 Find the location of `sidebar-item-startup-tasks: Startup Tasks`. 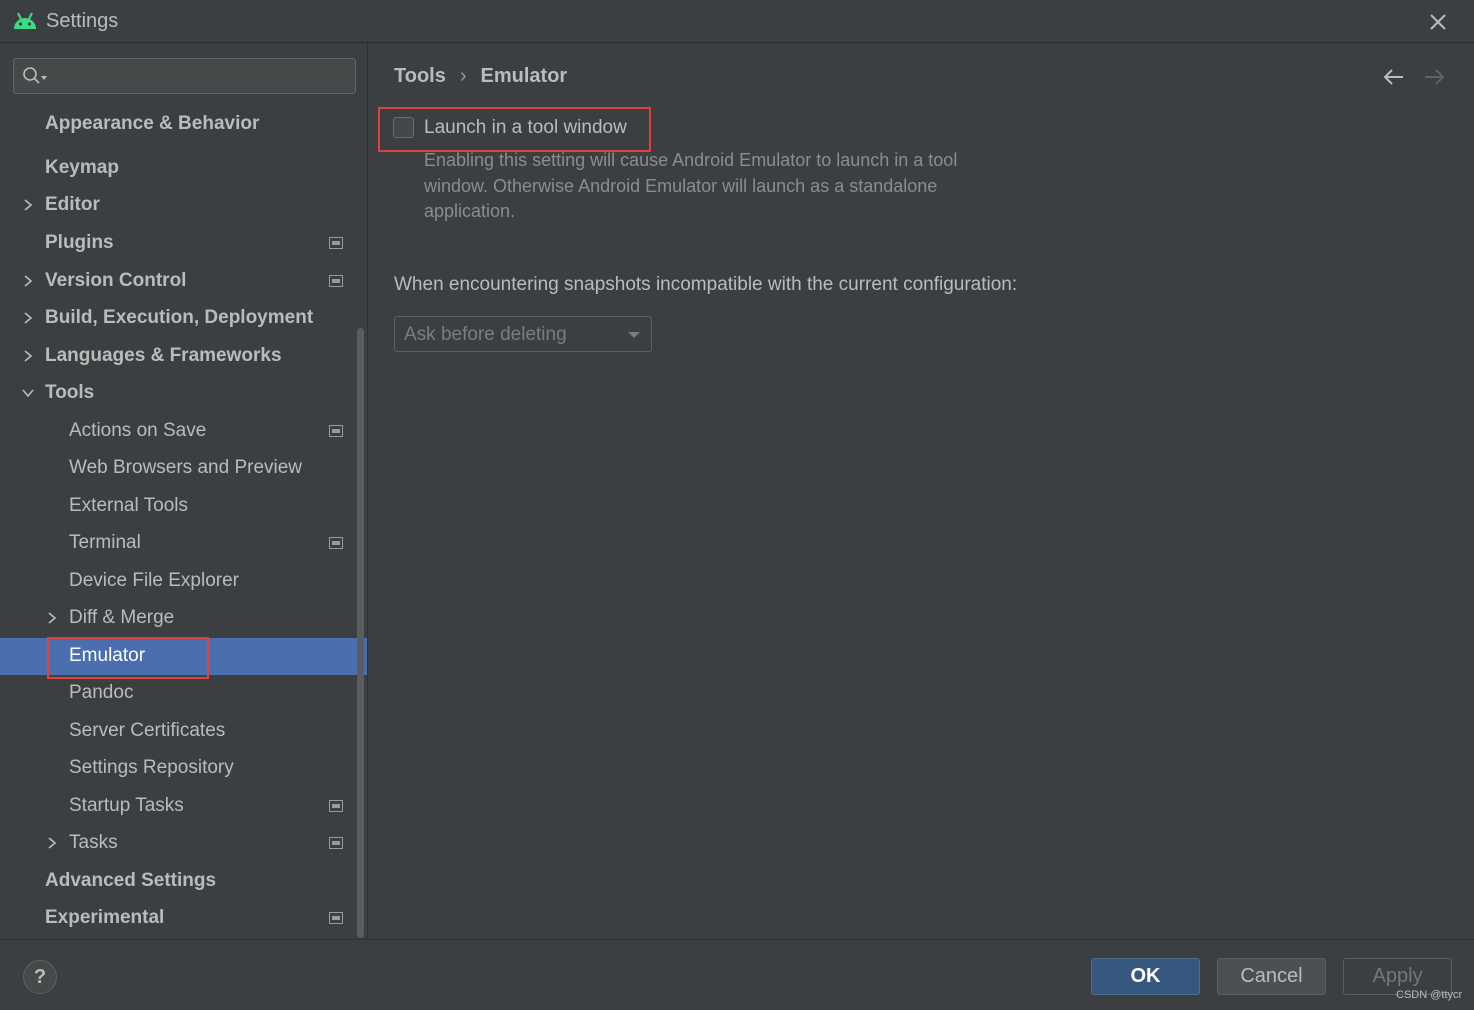

sidebar-item-startup-tasks: Startup Tasks is located at coordinates (184, 806).